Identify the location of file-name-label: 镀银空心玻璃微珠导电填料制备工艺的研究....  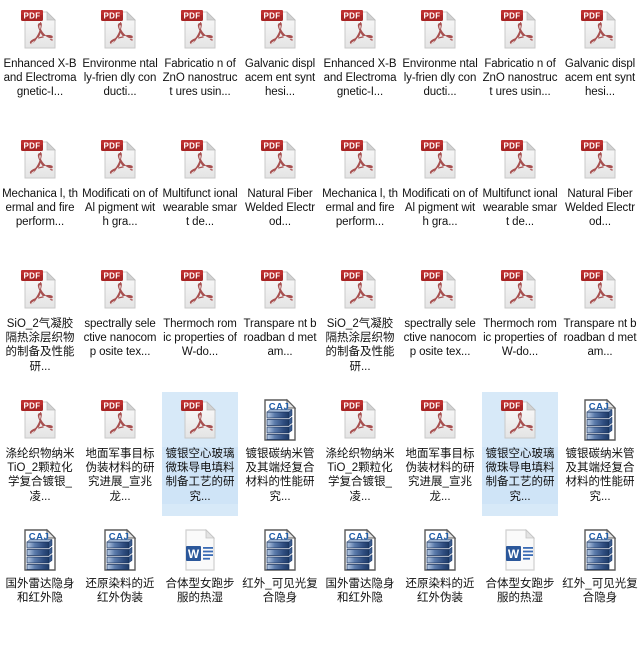
(520, 475).